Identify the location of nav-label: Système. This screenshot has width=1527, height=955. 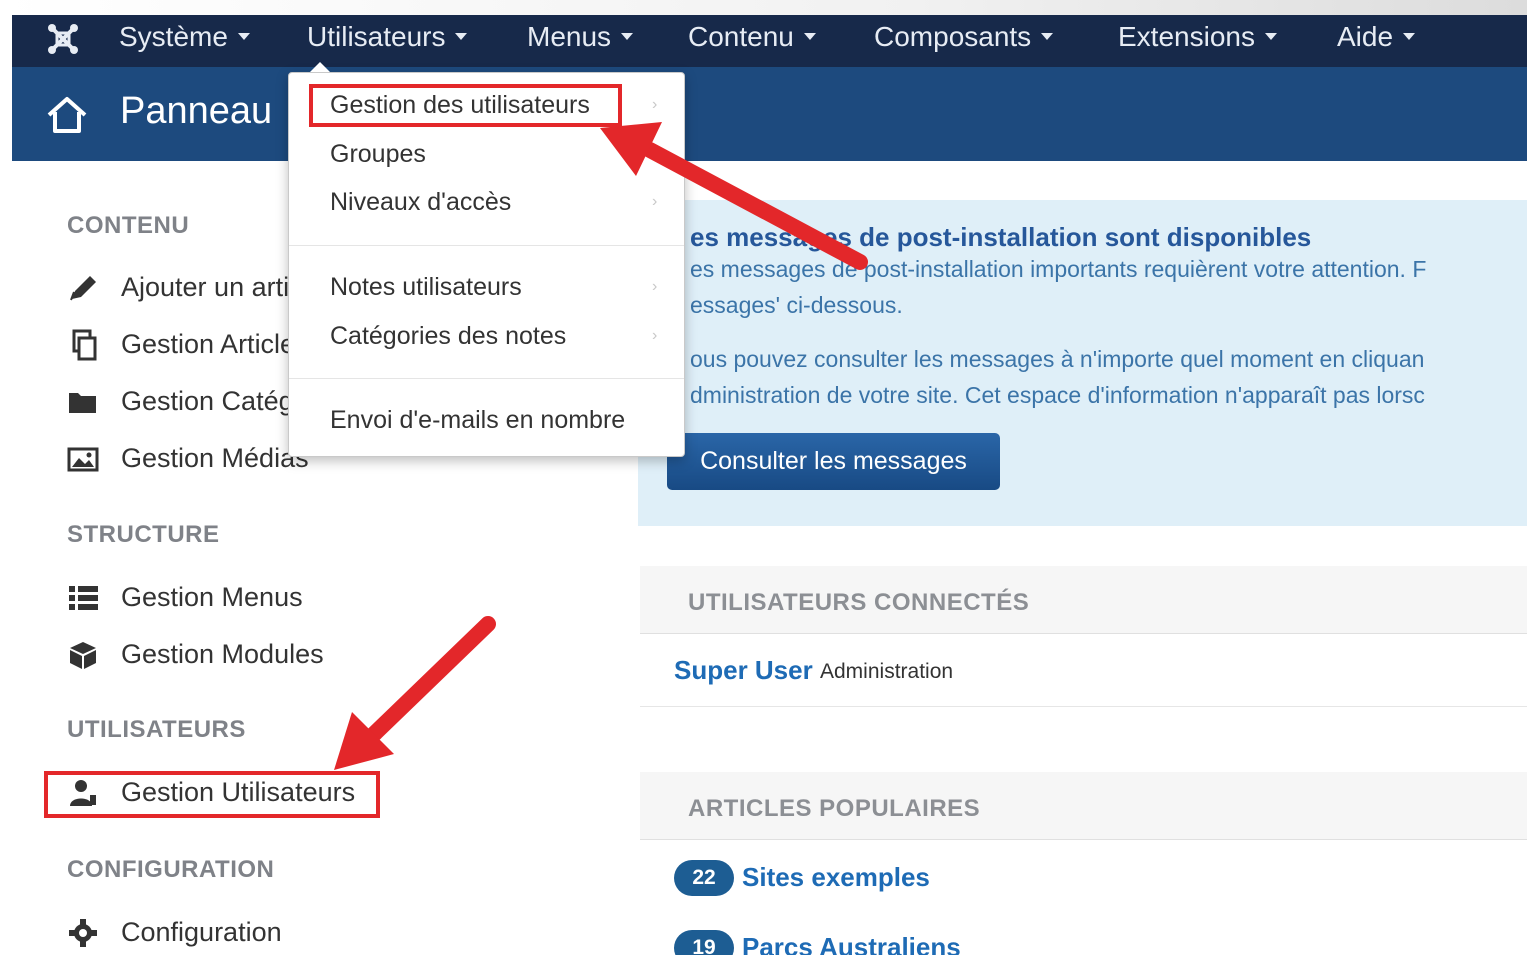
(173, 36).